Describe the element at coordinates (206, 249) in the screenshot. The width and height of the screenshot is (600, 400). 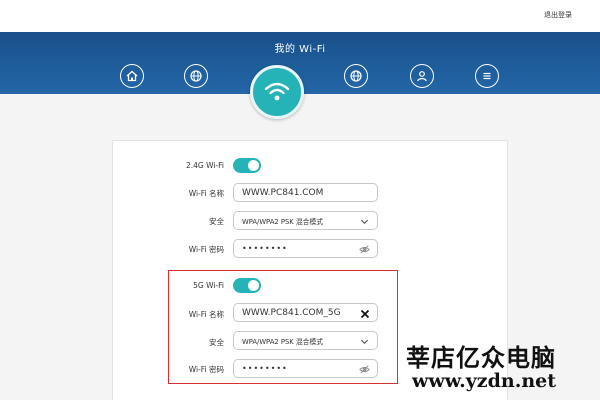
I see `wifi24-password-label: Wi-Fi 密码` at that location.